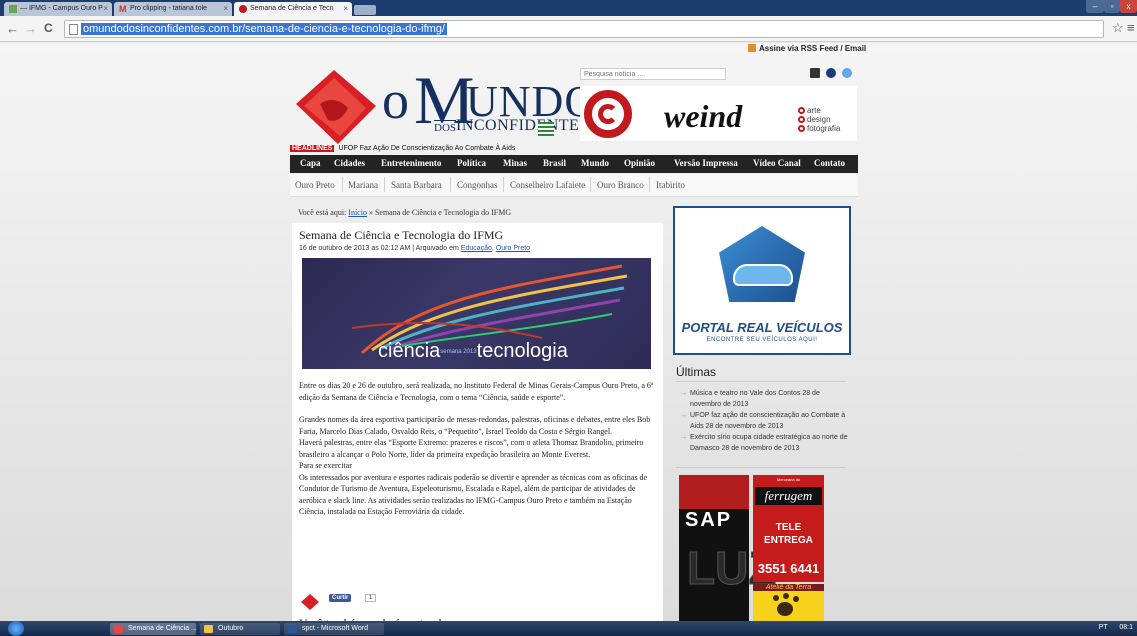  Describe the element at coordinates (595, 163) in the screenshot. I see `nav-mundo: Mundo` at that location.